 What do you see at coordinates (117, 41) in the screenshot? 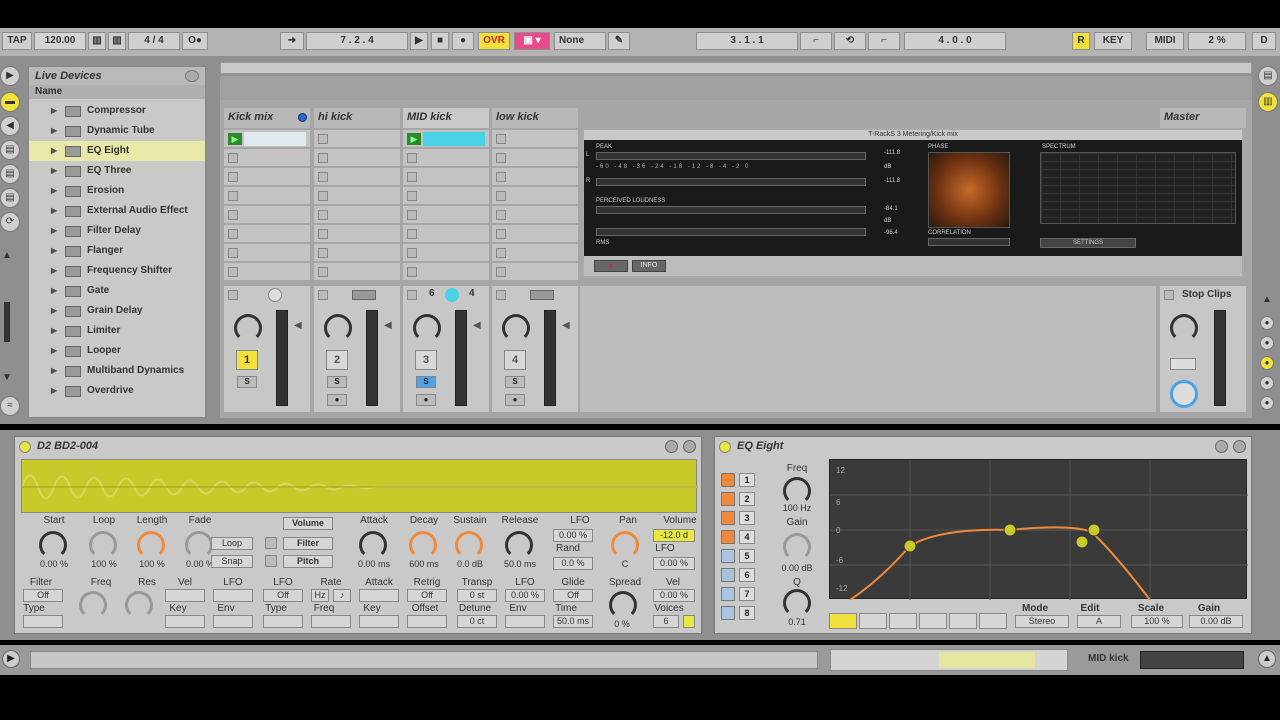
I see `nudge-up-button: ▥` at bounding box center [117, 41].